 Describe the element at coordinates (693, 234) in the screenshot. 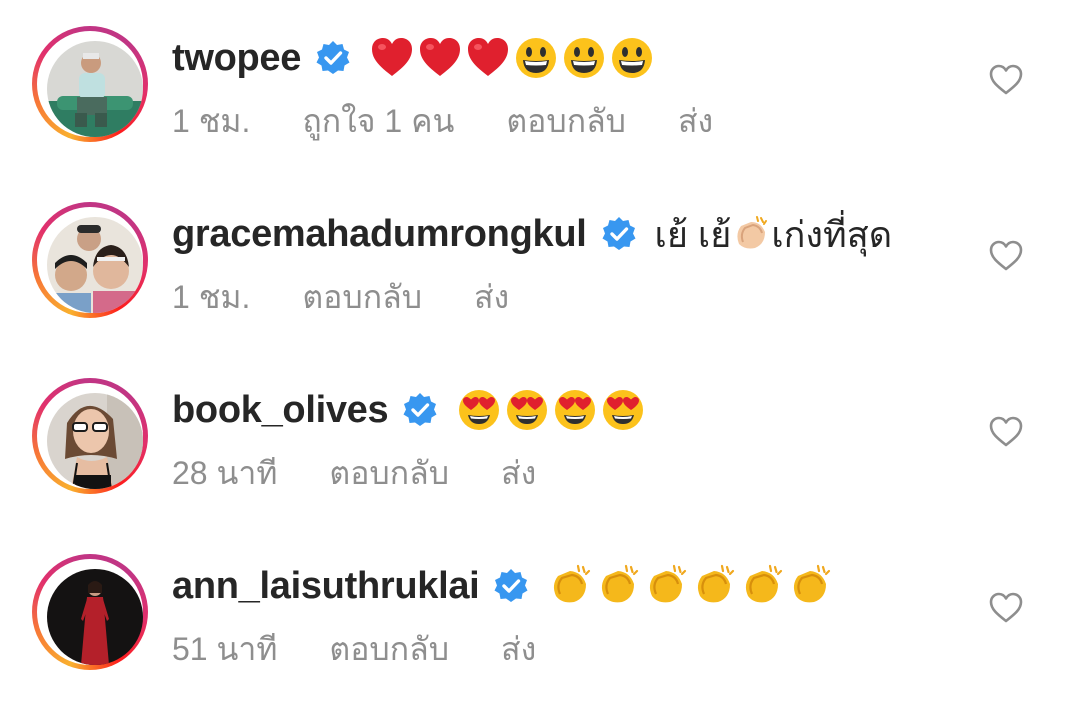

I see `comment-text-part: เย้ เย้` at that location.